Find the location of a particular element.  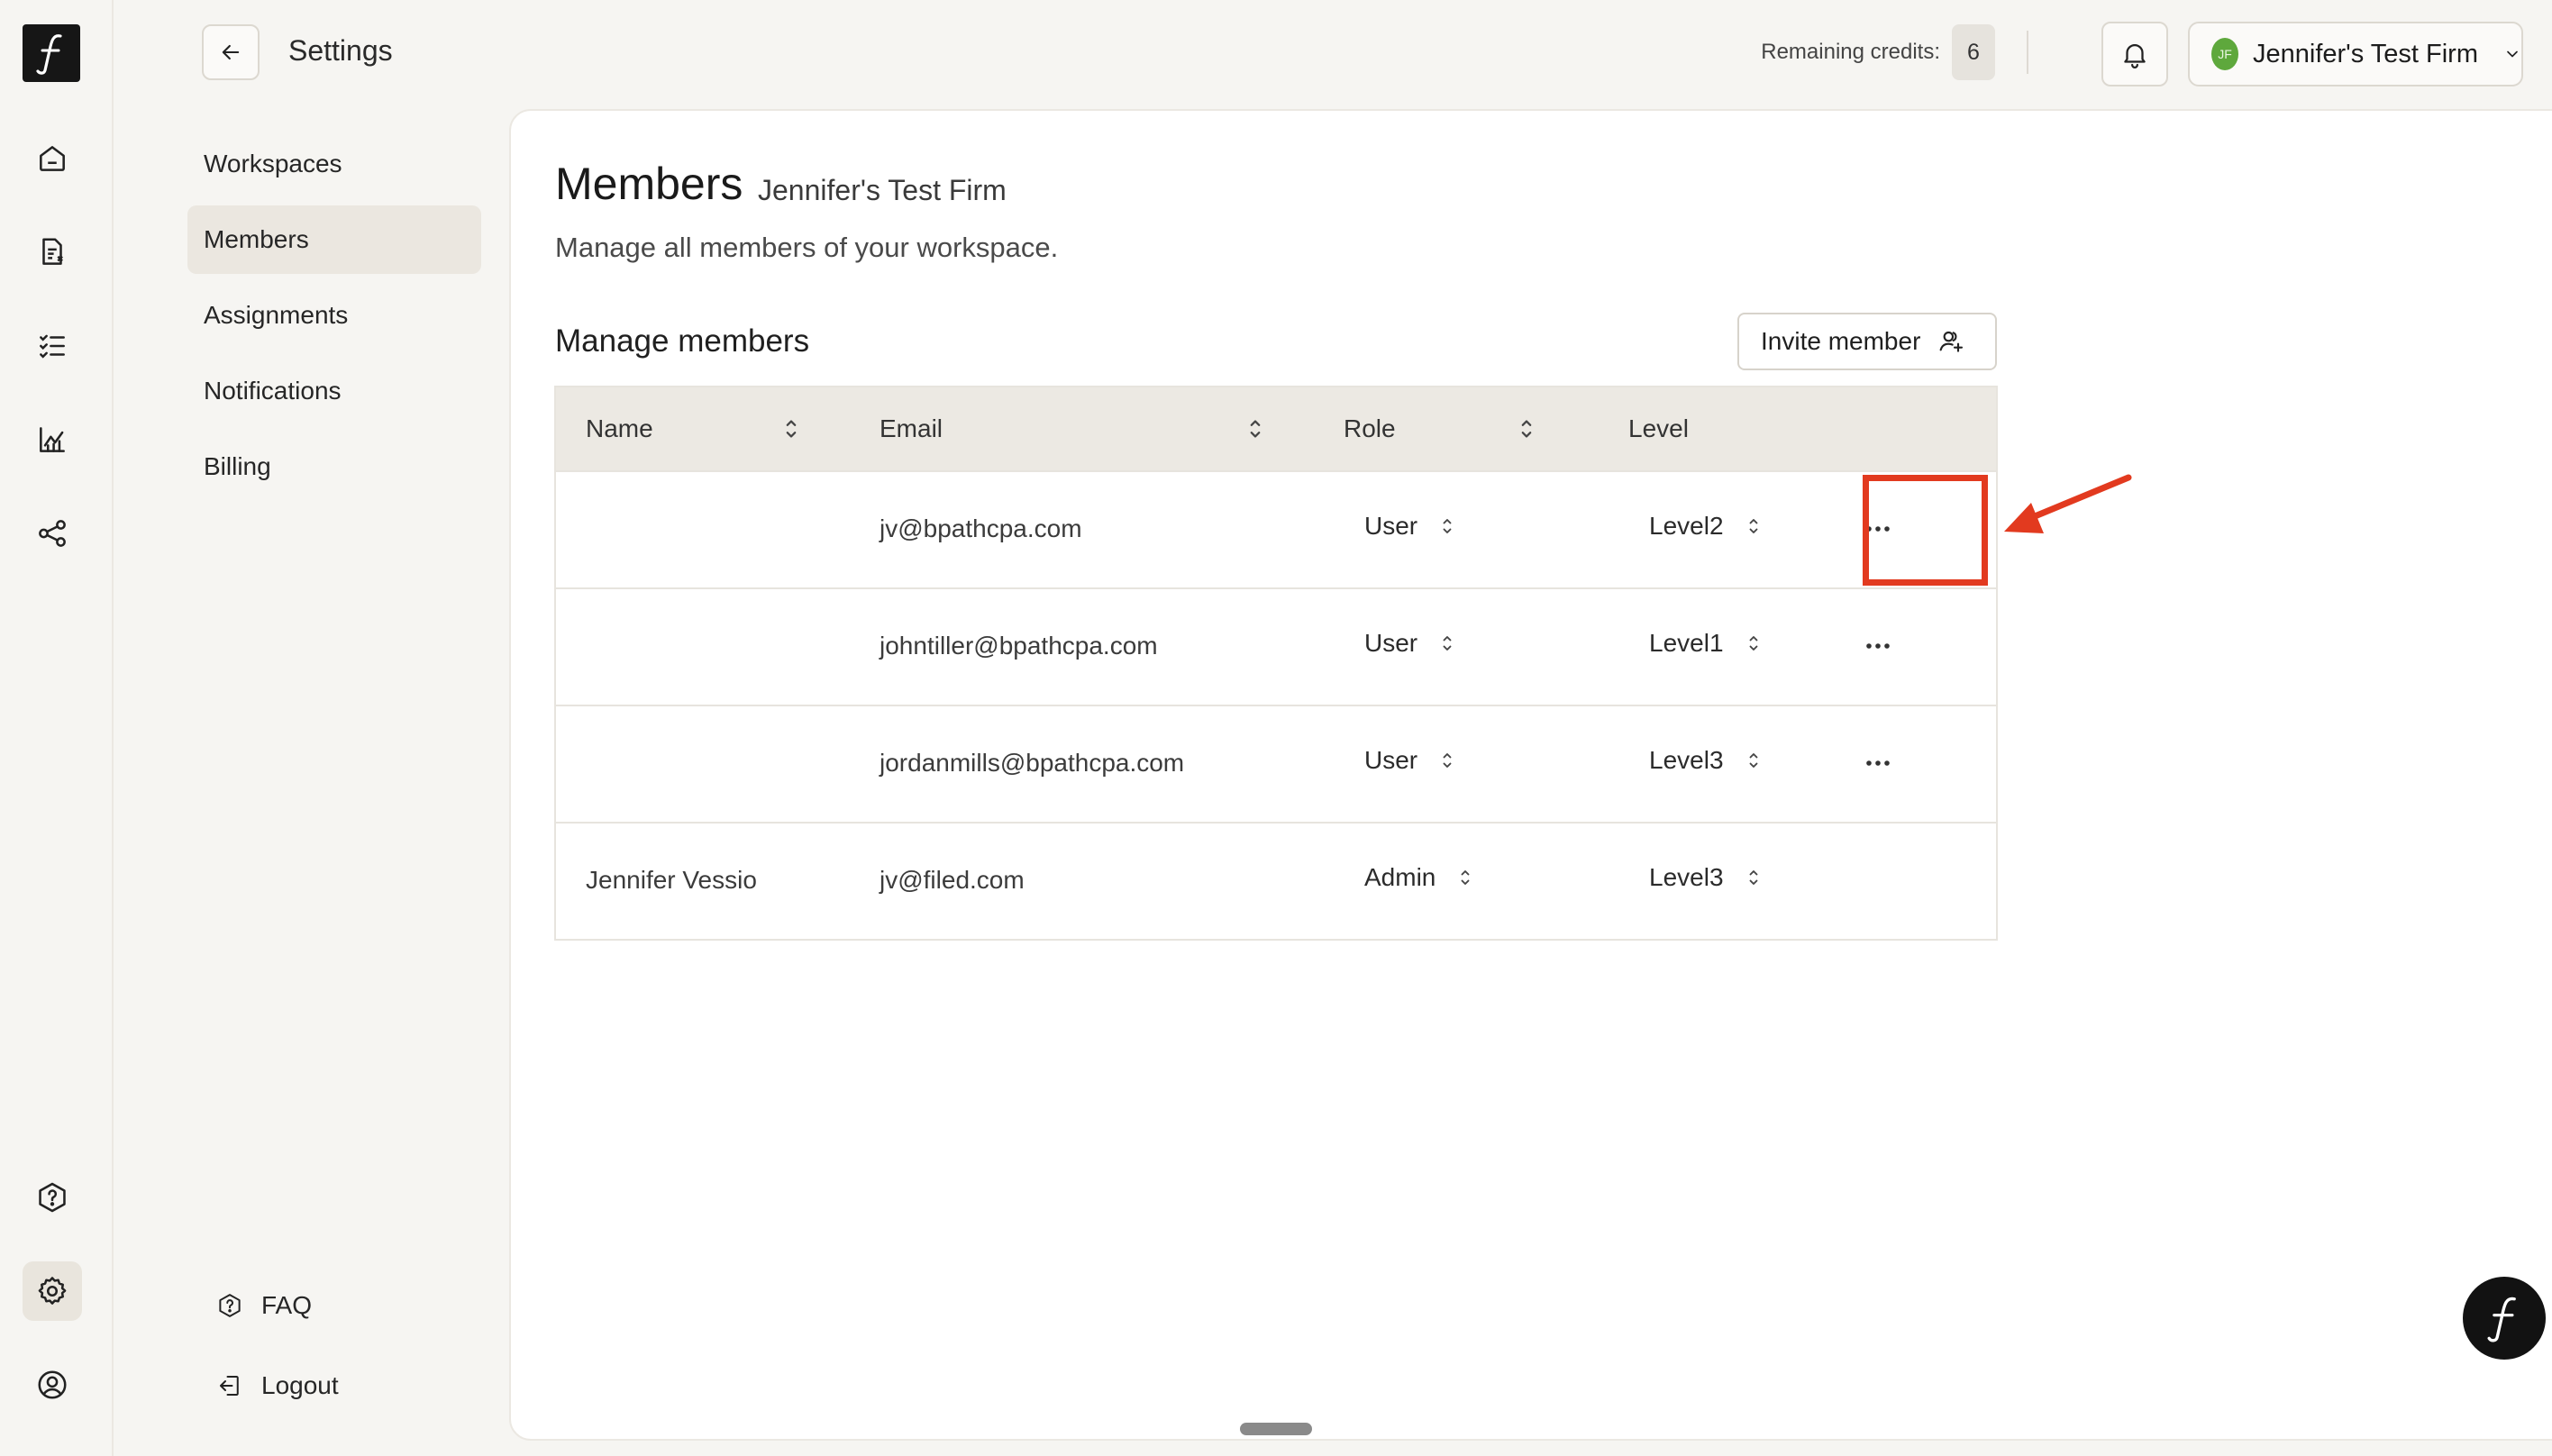

page-description: Manage all members of your workspace. is located at coordinates (807, 248).